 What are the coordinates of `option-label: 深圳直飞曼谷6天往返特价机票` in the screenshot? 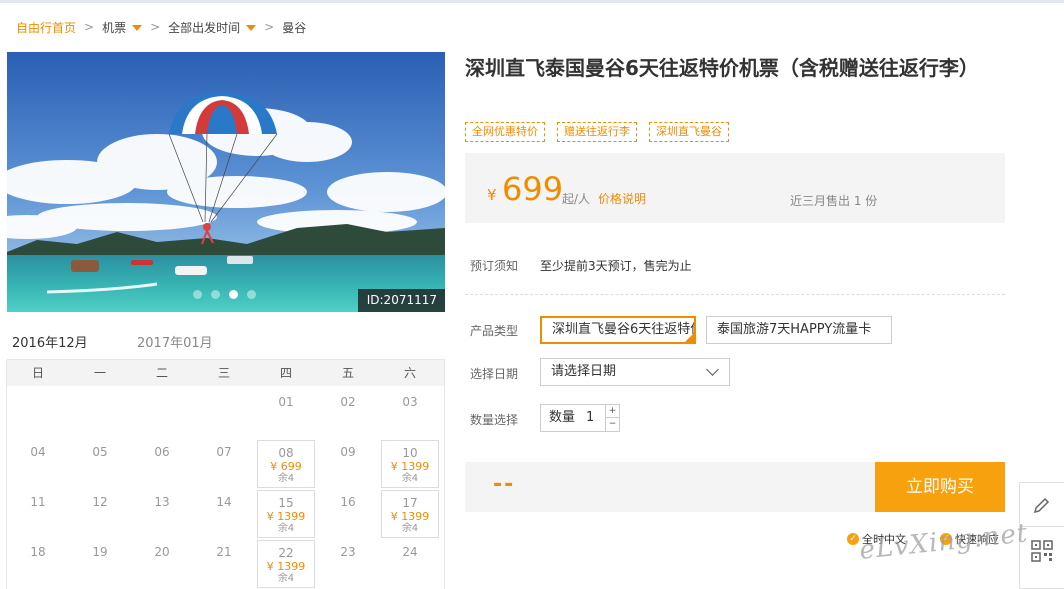 It's located at (623, 329).